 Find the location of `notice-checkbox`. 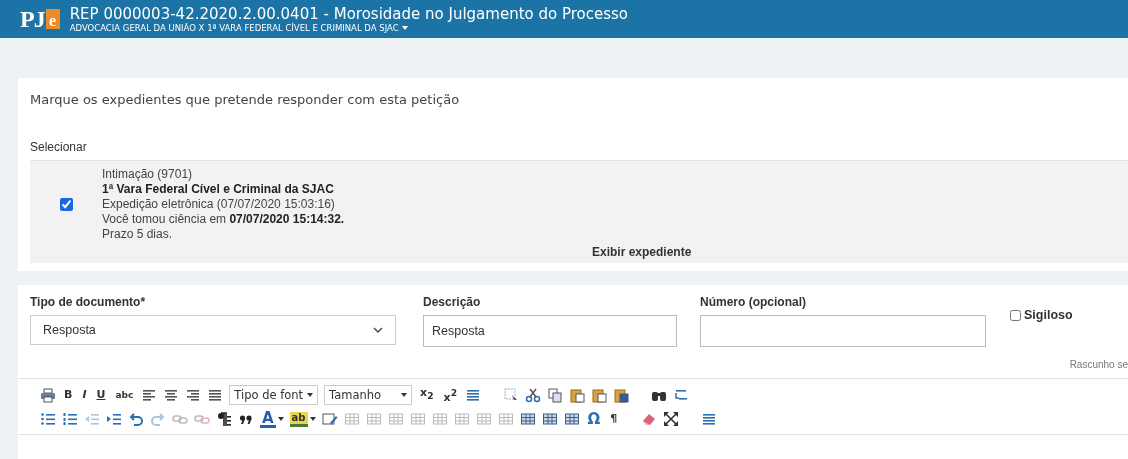

notice-checkbox is located at coordinates (66, 204).